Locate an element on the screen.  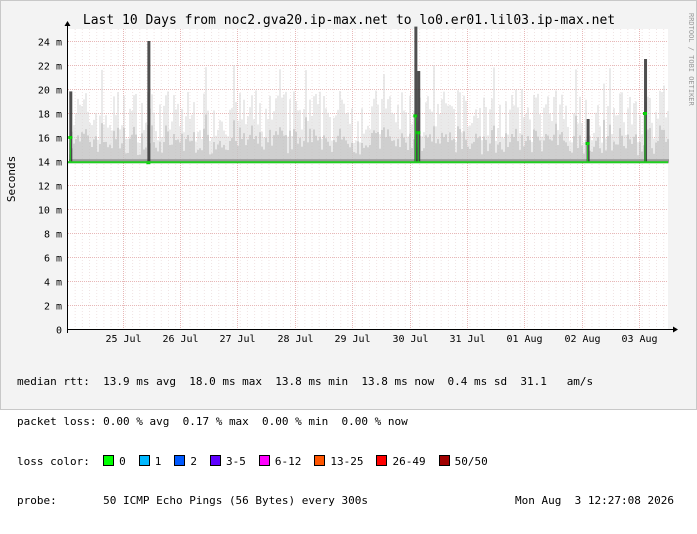
x-tick-label: 02 Aug is located at coordinates (582, 339).